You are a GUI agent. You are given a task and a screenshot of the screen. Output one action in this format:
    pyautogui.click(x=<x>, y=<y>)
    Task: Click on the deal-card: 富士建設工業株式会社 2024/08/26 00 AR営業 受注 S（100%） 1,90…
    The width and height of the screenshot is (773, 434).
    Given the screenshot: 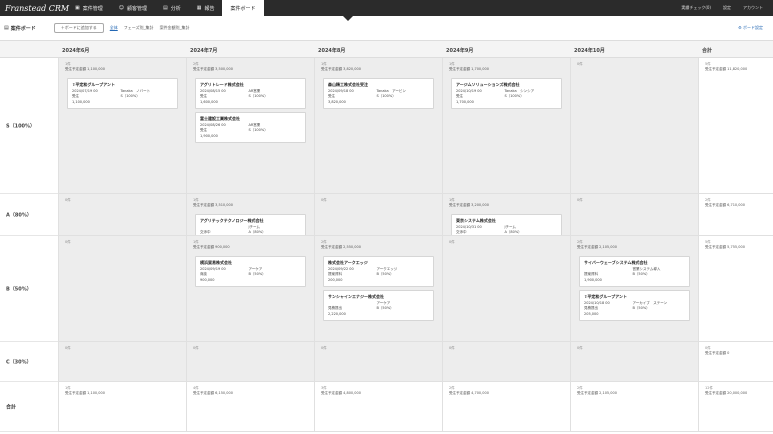 What is the action you would take?
    pyautogui.click(x=250, y=127)
    